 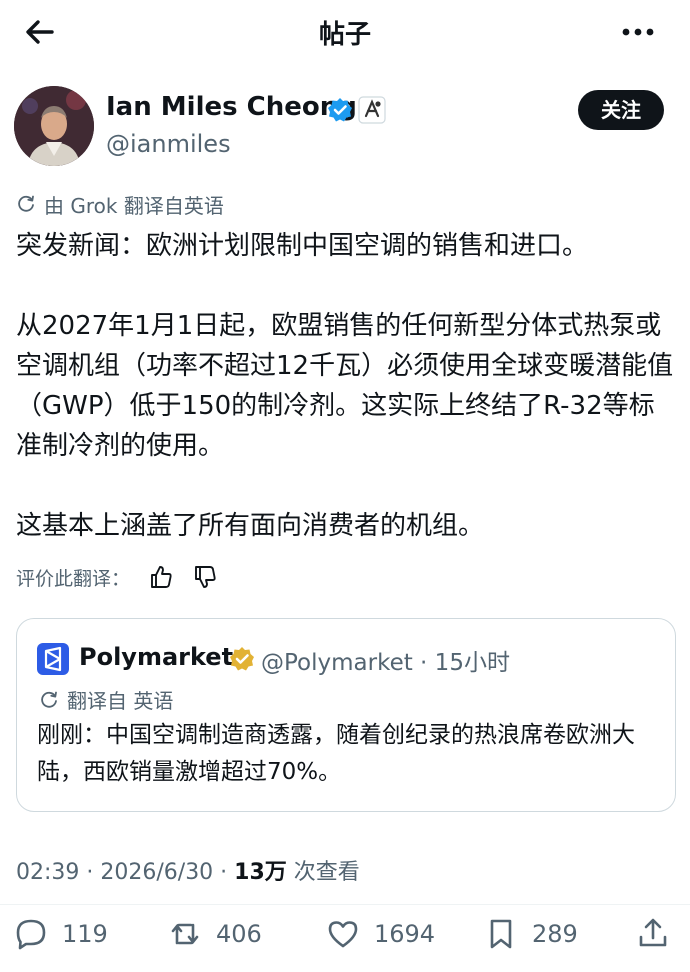 I want to click on quote-translation-note-text: 翻译自 英语, so click(x=120, y=701).